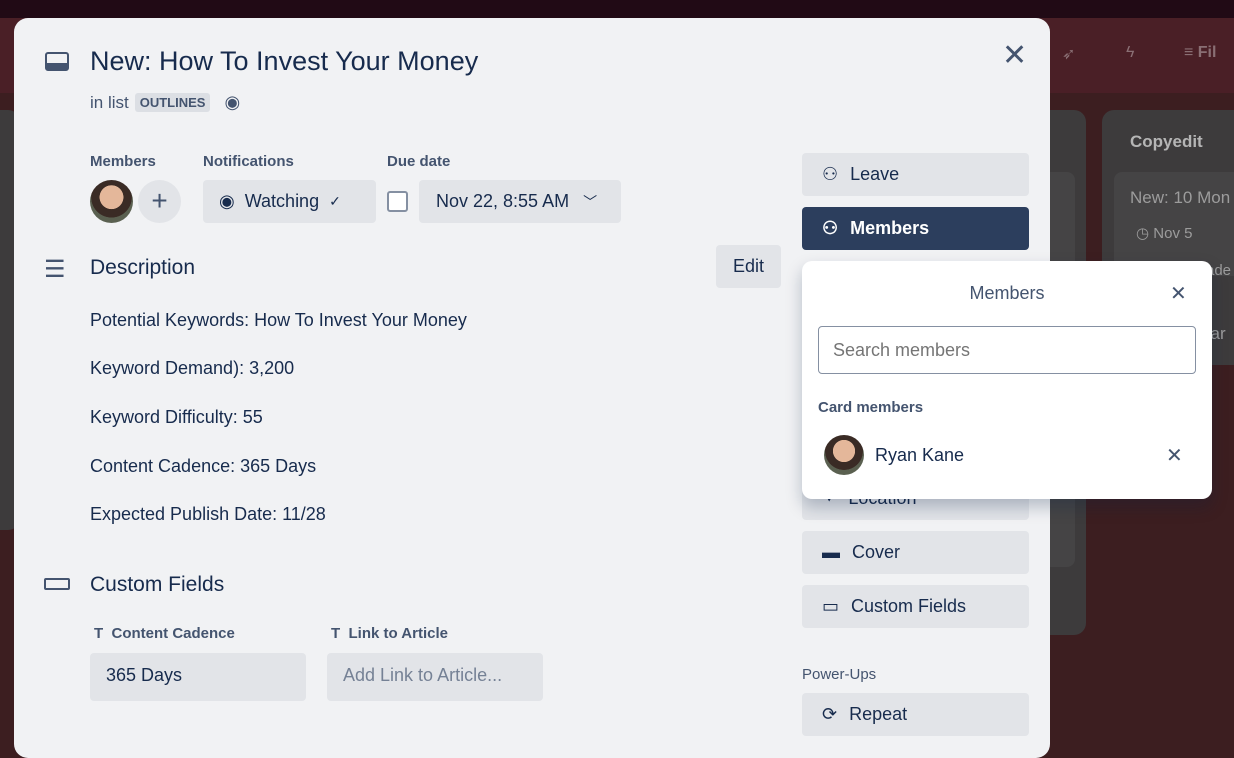 This screenshot has height=758, width=1234. Describe the element at coordinates (1173, 233) in the screenshot. I see `card-date-text: Nov 5` at that location.